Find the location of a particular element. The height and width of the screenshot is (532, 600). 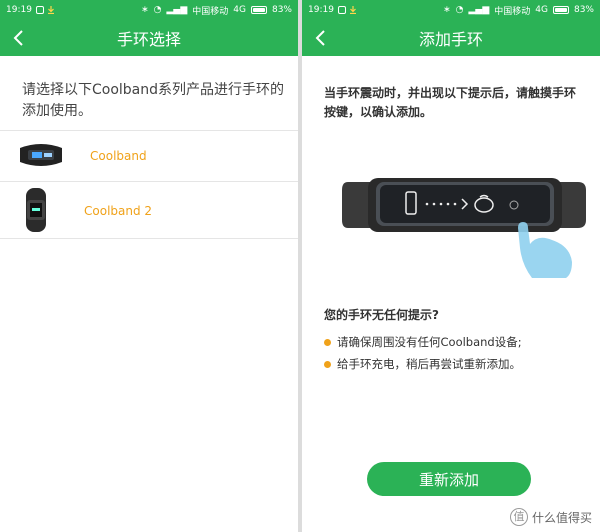

tip-item: 给手环充电，稍后再尝试重新添加。 is located at coordinates (422, 364).